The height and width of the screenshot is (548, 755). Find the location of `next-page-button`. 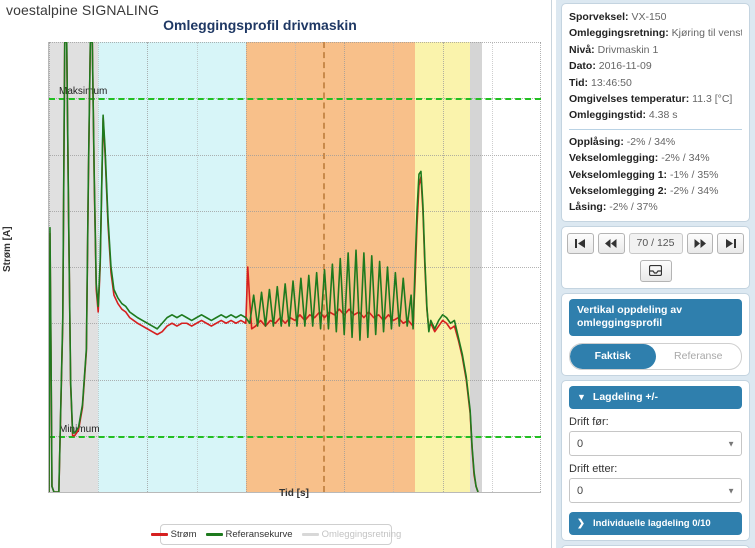

next-page-button is located at coordinates (700, 243).